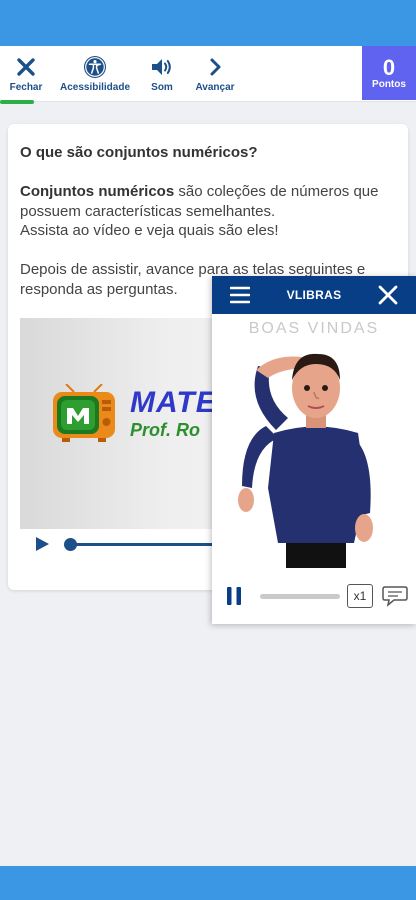  What do you see at coordinates (208, 883) in the screenshot?
I see `bottom-bar` at bounding box center [208, 883].